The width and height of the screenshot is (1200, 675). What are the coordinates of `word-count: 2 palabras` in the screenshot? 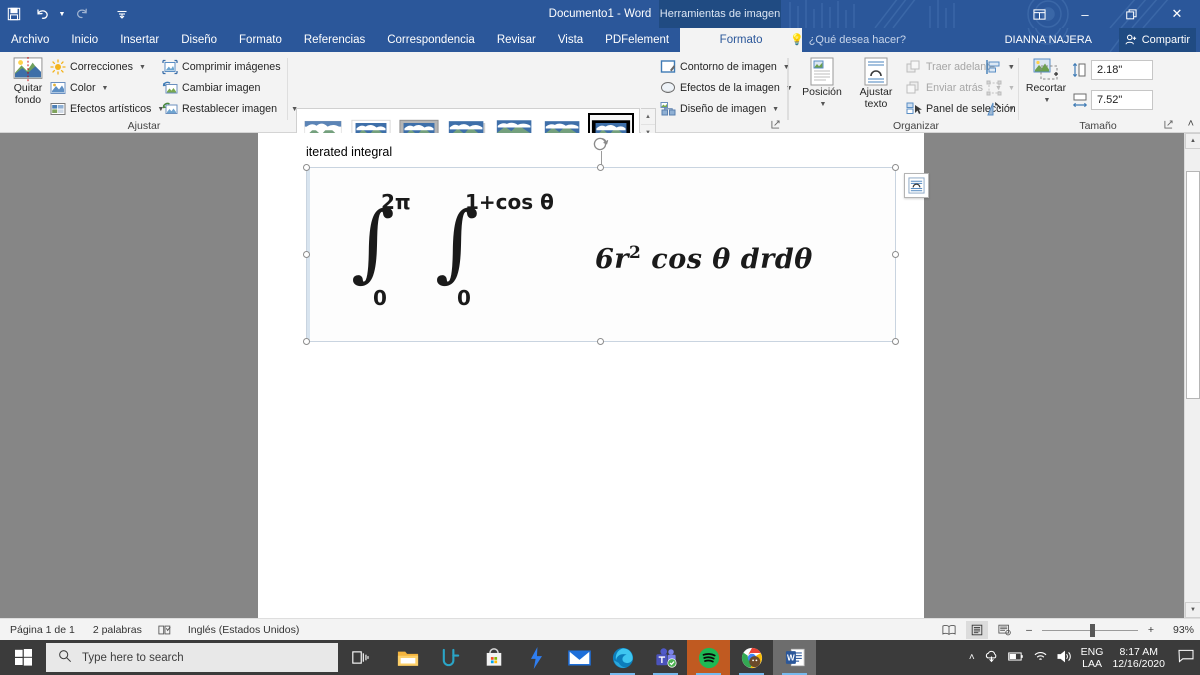 It's located at (117, 630).